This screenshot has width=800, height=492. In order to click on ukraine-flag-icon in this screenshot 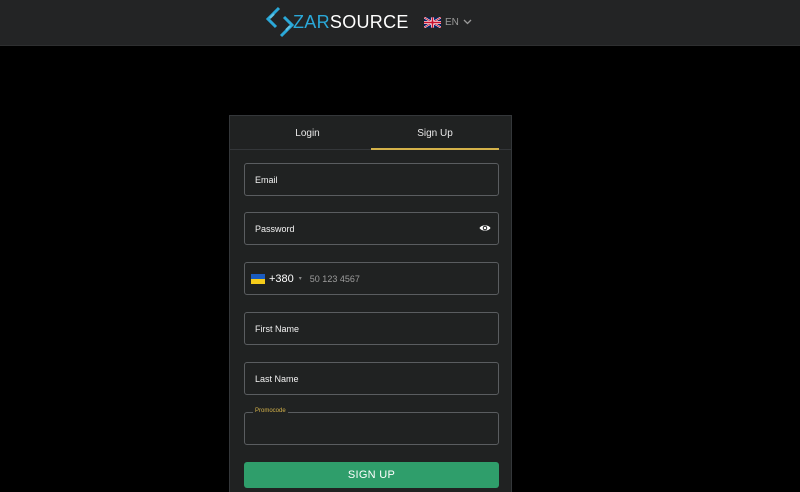, I will do `click(258, 278)`.